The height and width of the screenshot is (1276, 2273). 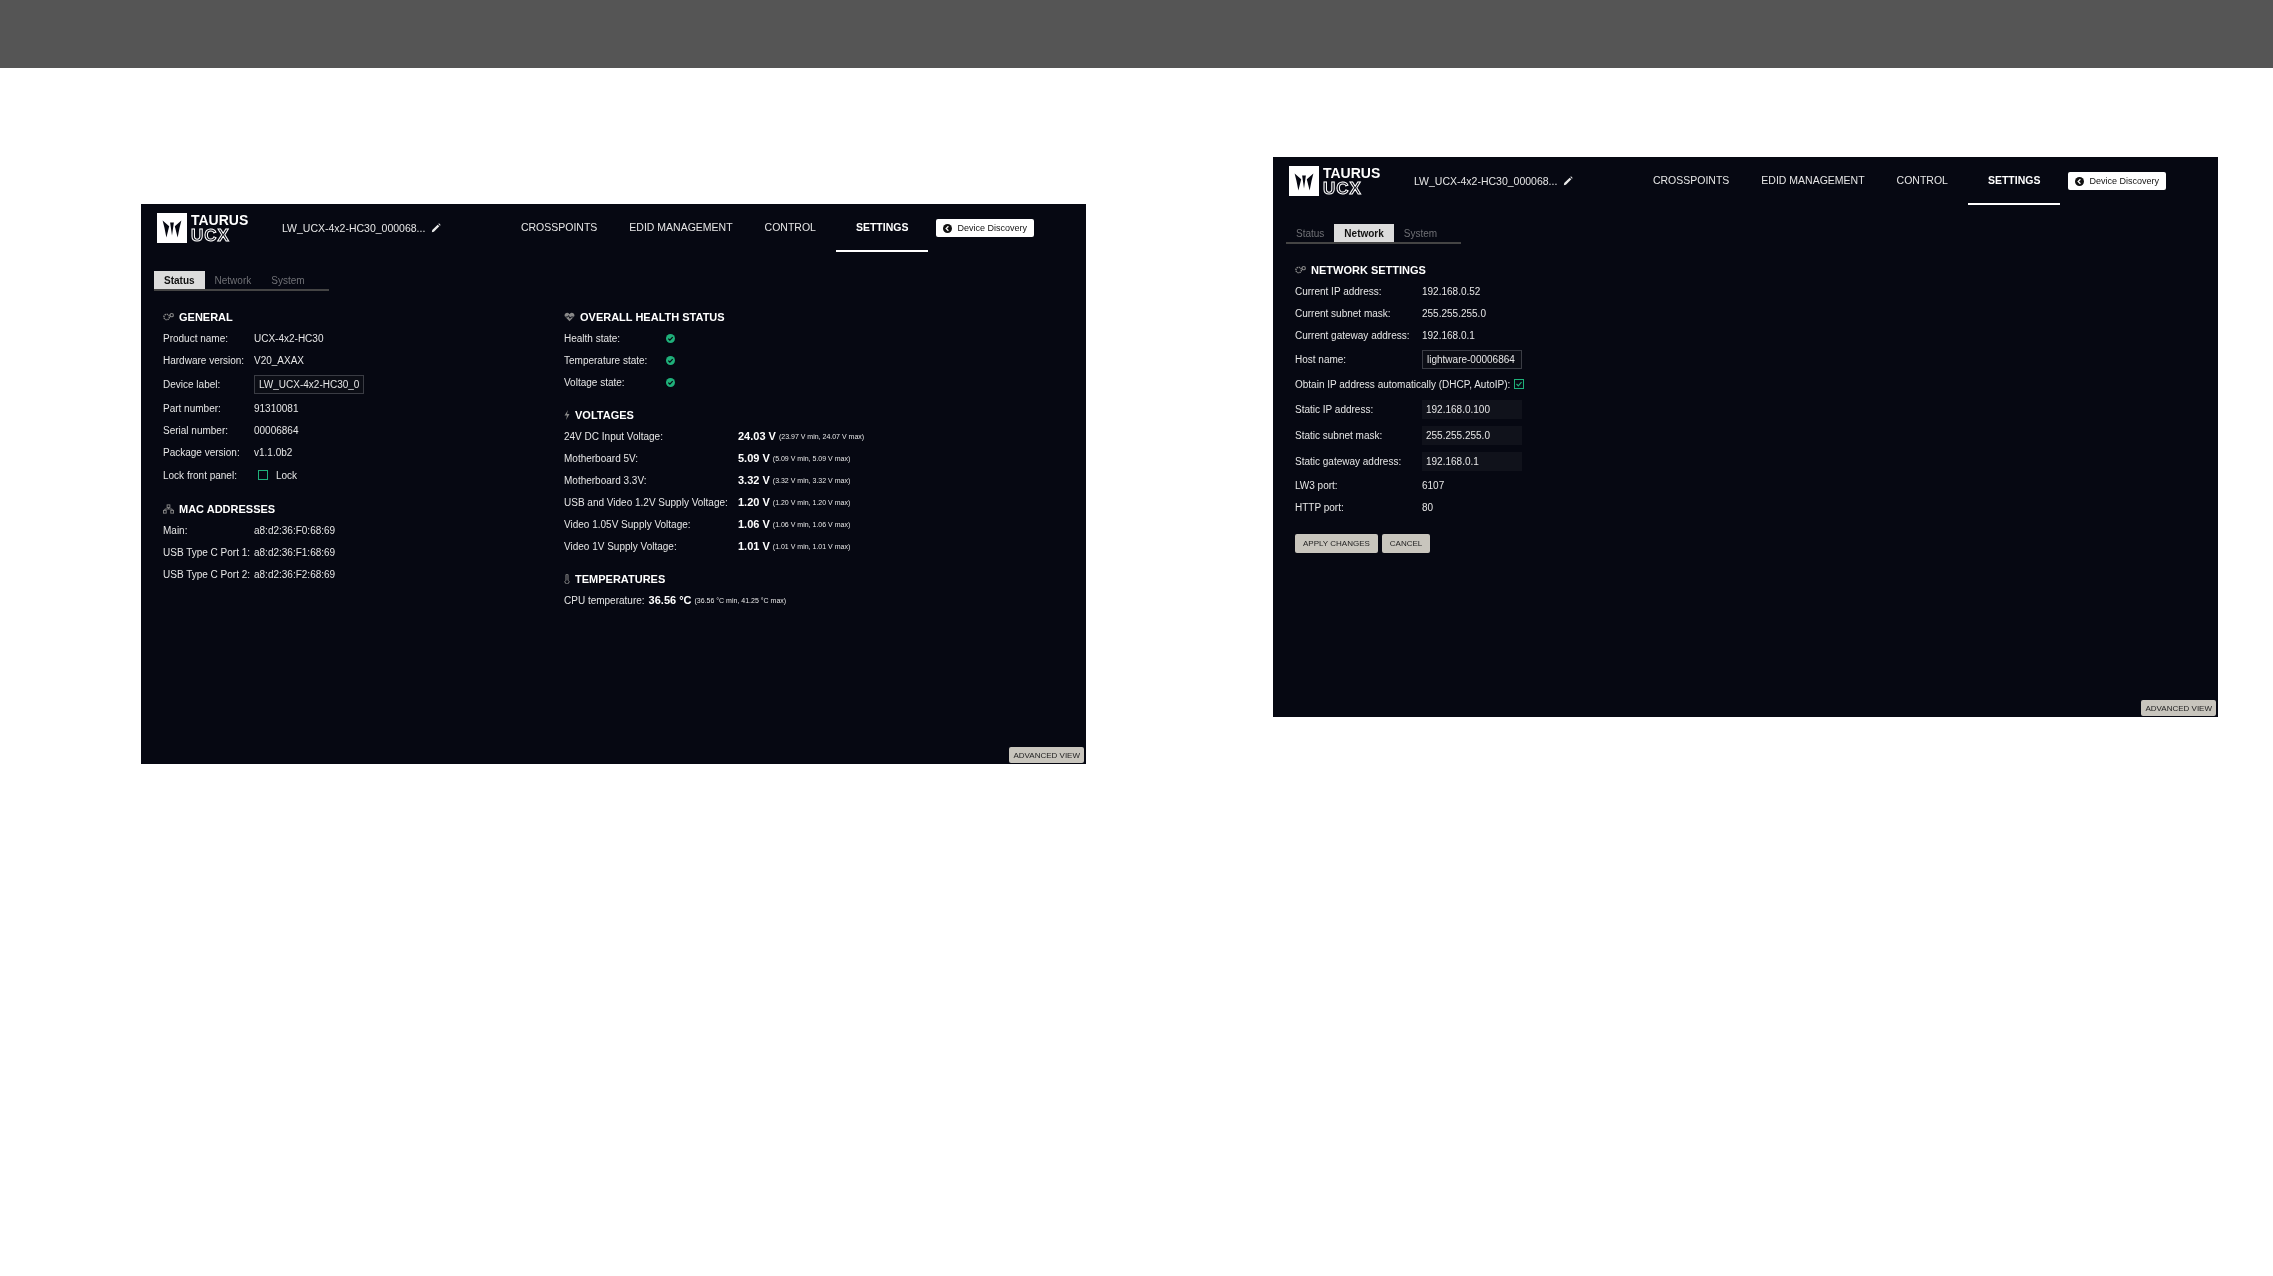 What do you see at coordinates (1472, 409) in the screenshot?
I see `input-field: 192.168.0.100` at bounding box center [1472, 409].